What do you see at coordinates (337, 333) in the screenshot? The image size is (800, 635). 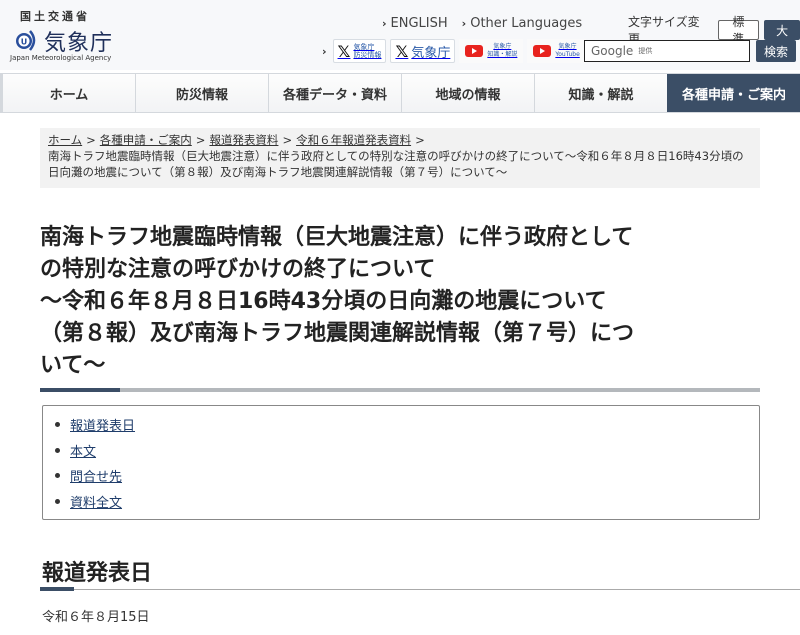 I see `page-title-line: （第８報）及び南海トラフ地震関連解説情報（第７号）につ` at bounding box center [337, 333].